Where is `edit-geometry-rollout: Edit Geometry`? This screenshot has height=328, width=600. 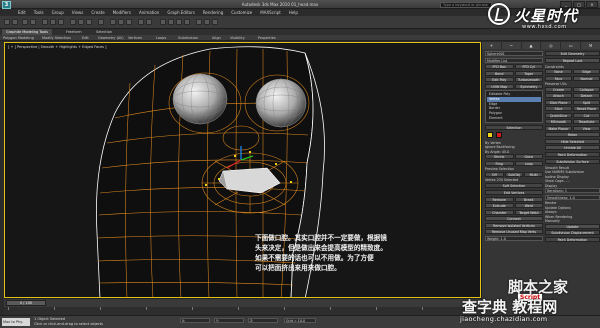 edit-geometry-rollout: Edit Geometry is located at coordinates (572, 53).